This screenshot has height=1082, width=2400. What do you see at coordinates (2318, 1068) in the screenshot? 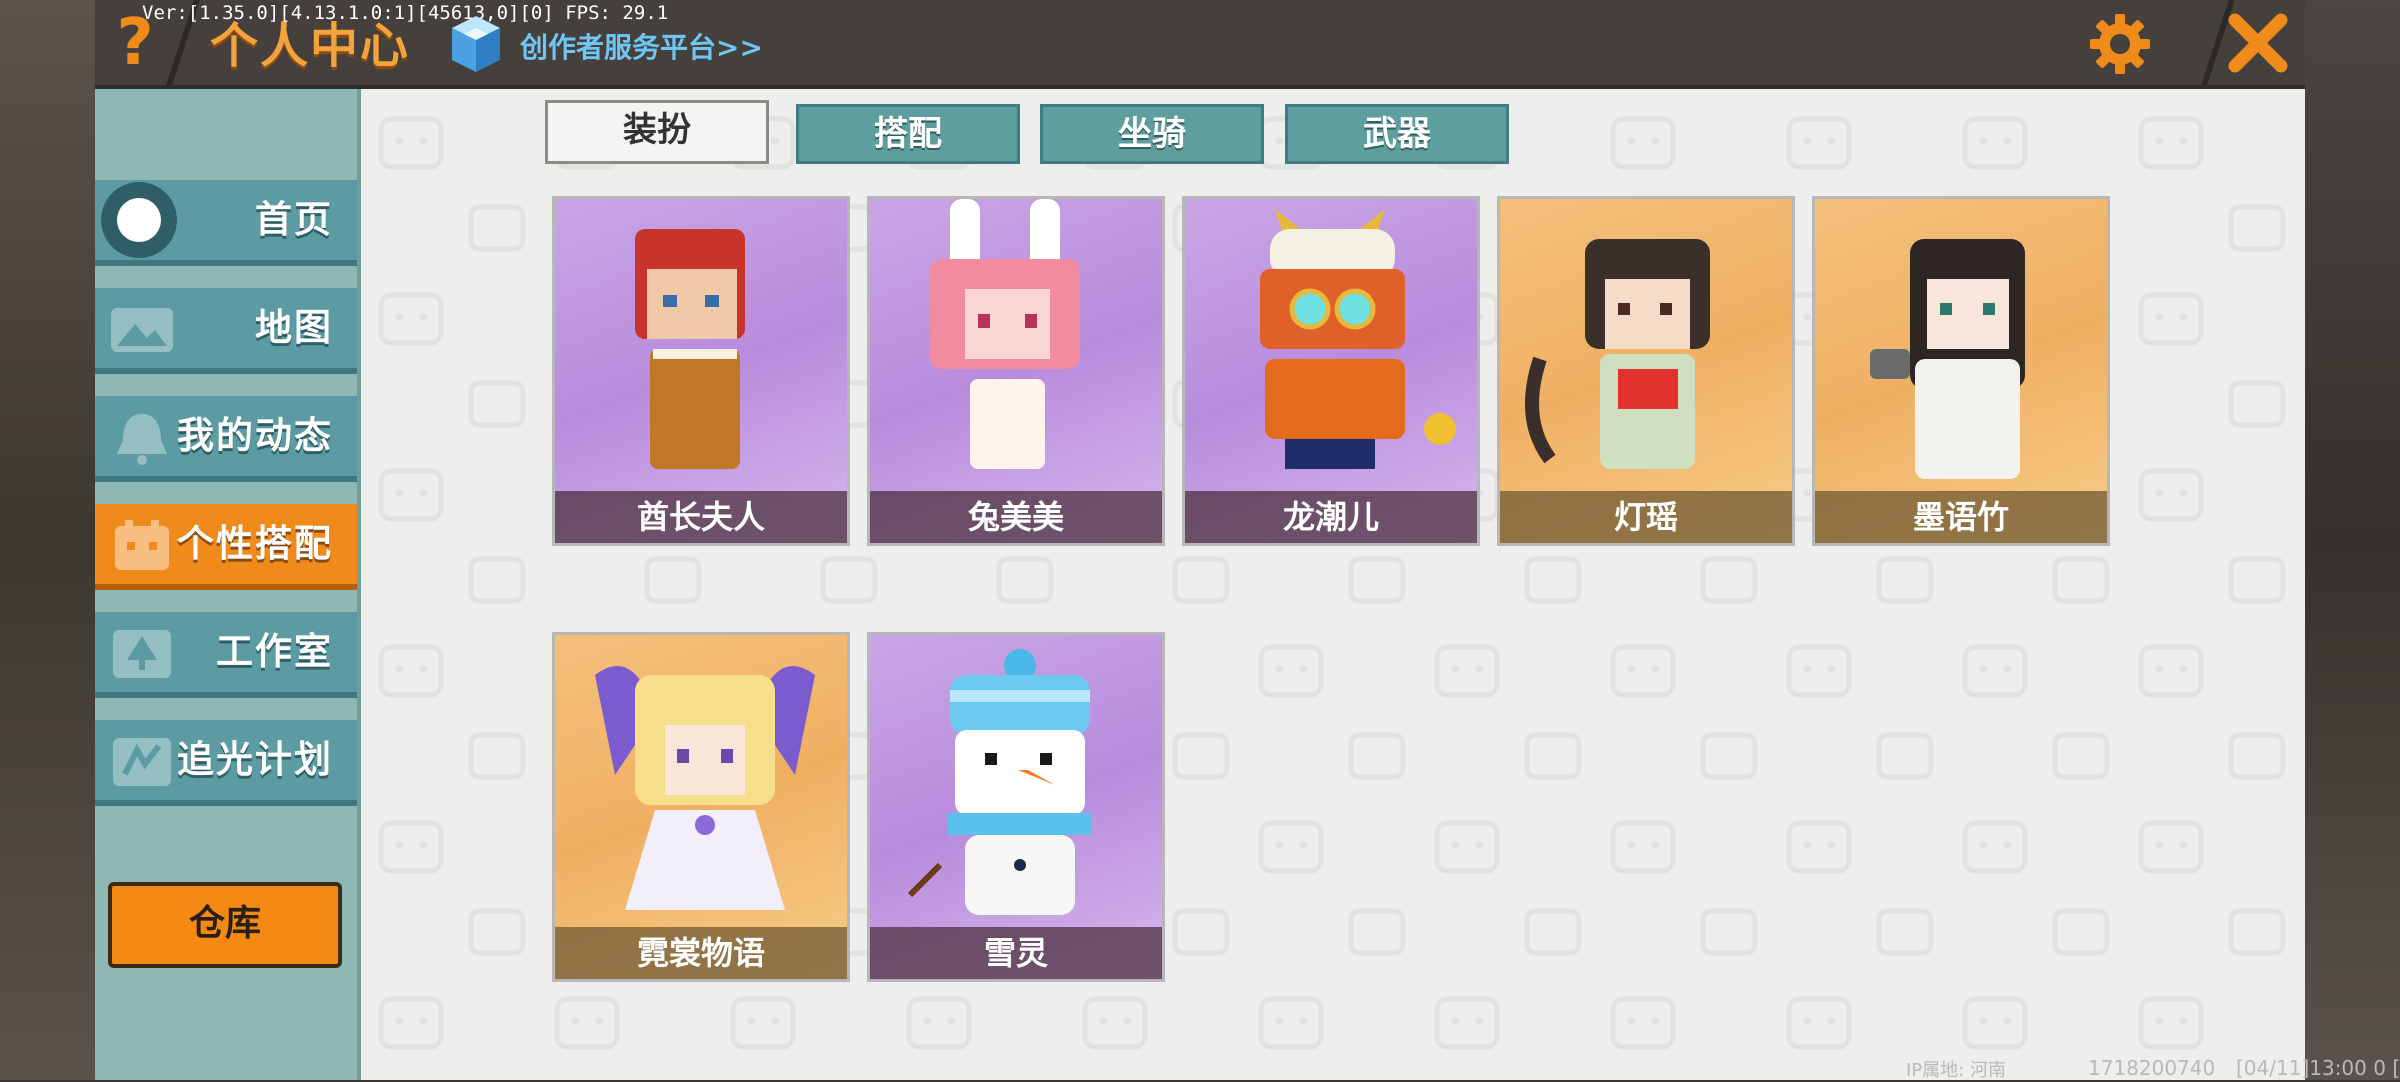
I see `timestamp: [04/11]13:00 0 [` at bounding box center [2318, 1068].